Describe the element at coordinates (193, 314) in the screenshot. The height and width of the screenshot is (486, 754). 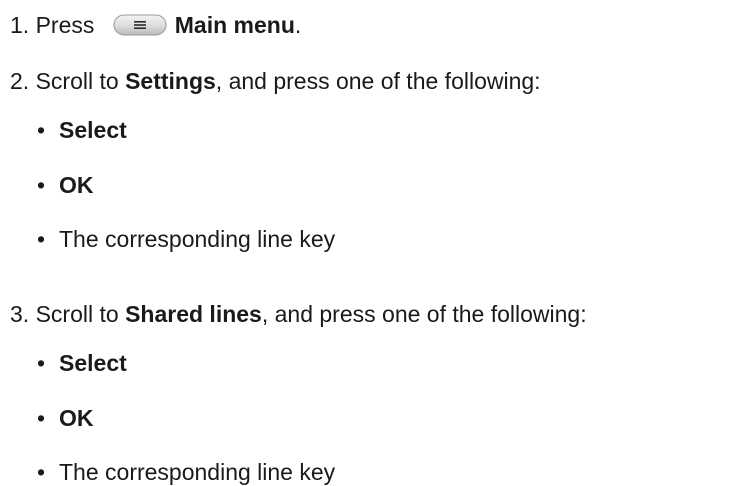
I see `step-bold-text: Shared lines` at that location.